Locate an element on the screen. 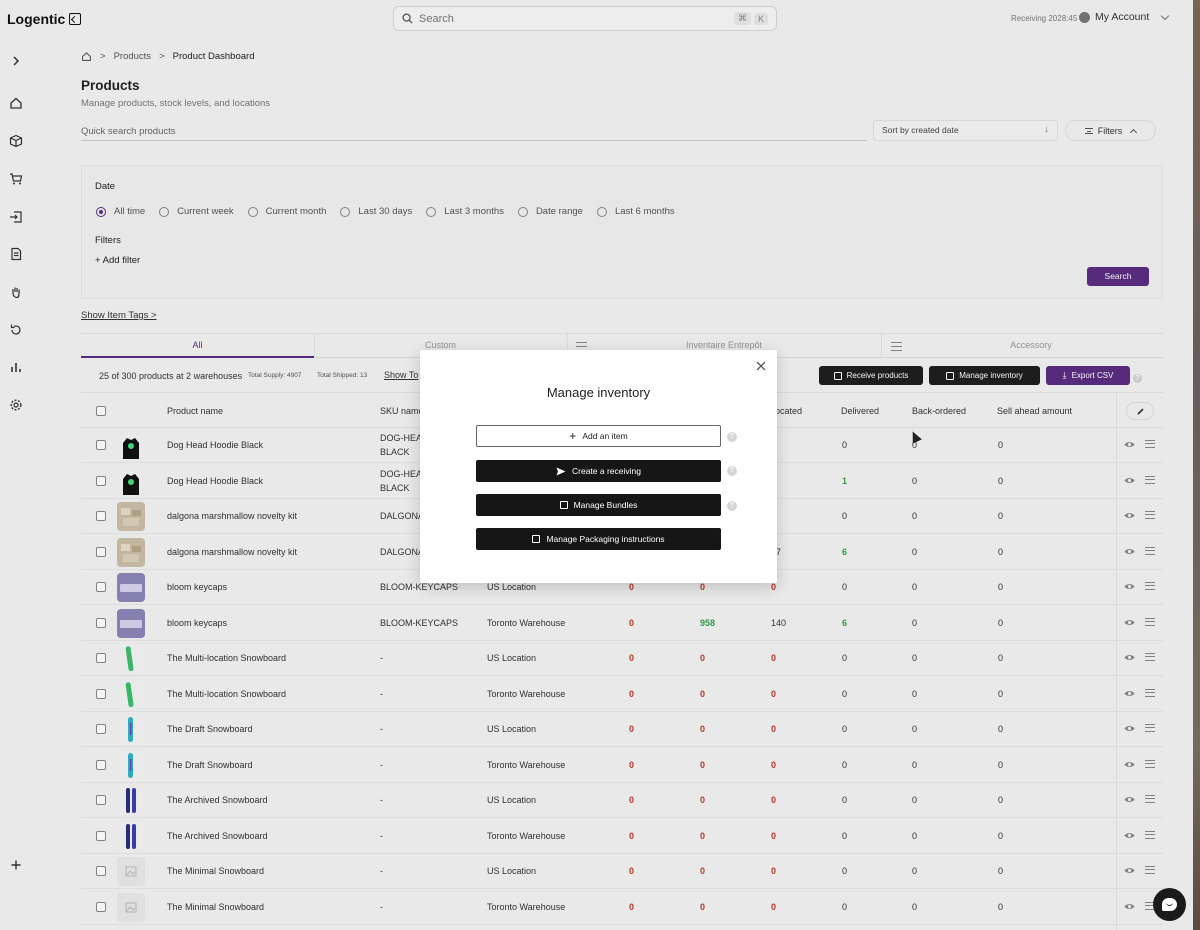 The image size is (1200, 930). manage-bundles-label: Manage Bundles is located at coordinates (605, 505).